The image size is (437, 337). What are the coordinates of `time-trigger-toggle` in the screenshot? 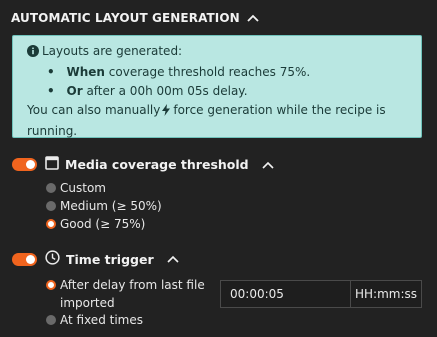 It's located at (24, 259).